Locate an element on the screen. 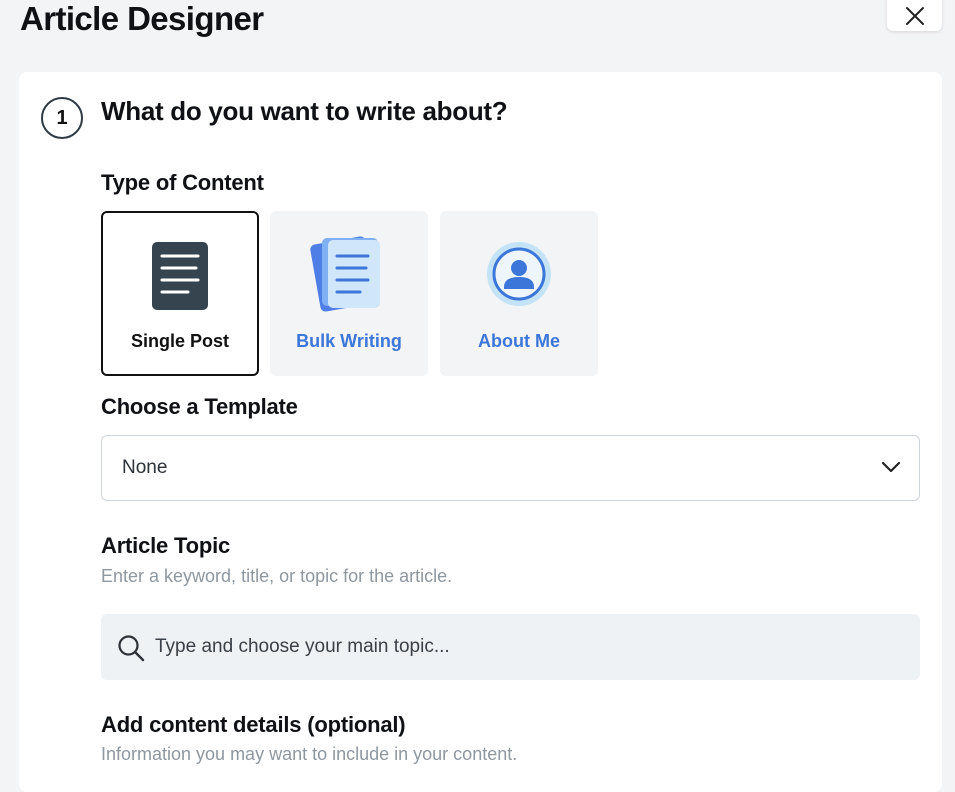 The image size is (955, 792). documents-stack-icon is located at coordinates (345, 274).